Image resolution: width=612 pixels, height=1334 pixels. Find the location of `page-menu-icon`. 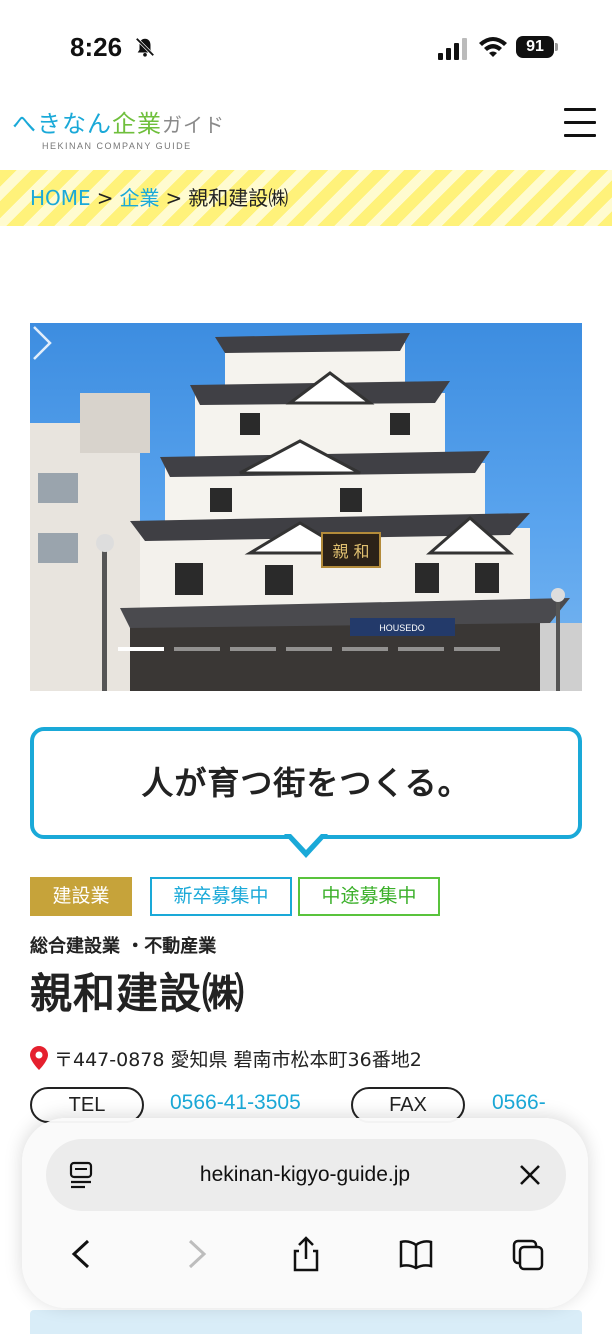

page-menu-icon is located at coordinates (82, 1175).